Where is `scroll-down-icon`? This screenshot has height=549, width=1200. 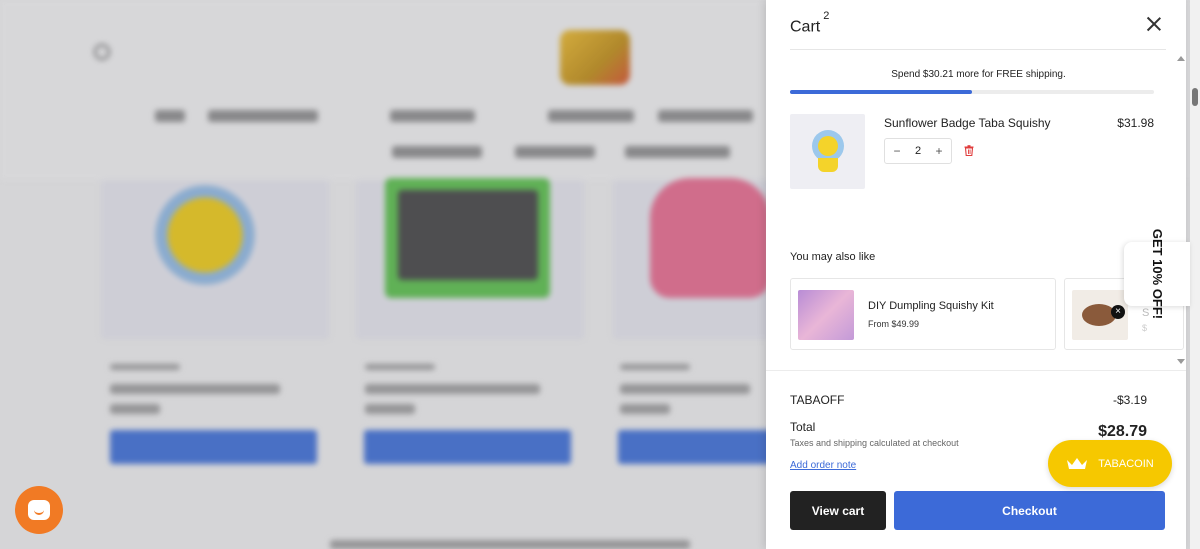
scroll-down-icon is located at coordinates (1181, 361).